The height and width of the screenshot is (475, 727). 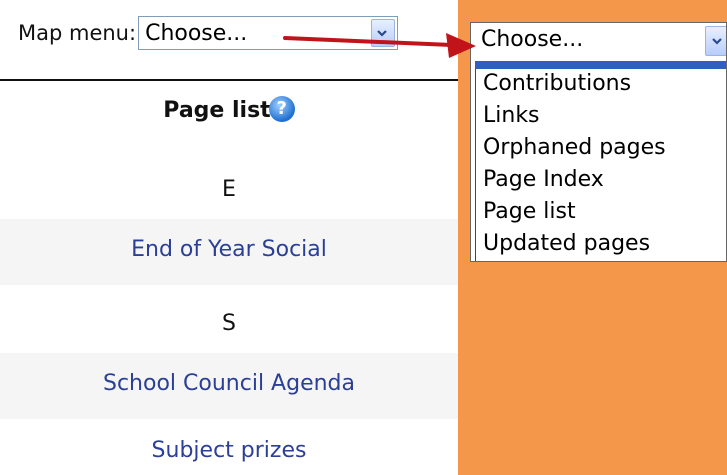 What do you see at coordinates (229, 450) in the screenshot?
I see `link-subject-prizes: Subject prizes` at bounding box center [229, 450].